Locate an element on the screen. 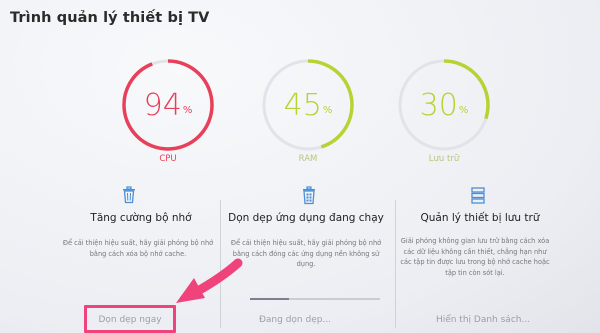  cpu-gauge-value: 94% is located at coordinates (168, 105).